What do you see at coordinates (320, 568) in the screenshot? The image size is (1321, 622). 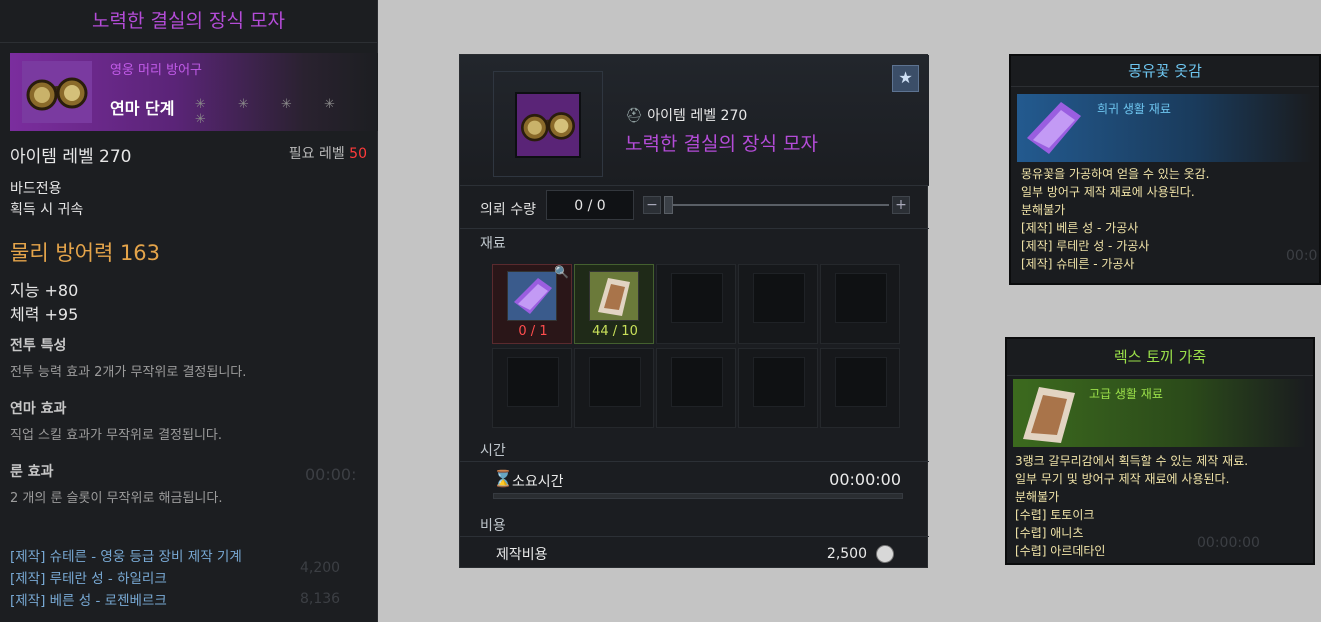 I see `background-number-1: 4,200` at bounding box center [320, 568].